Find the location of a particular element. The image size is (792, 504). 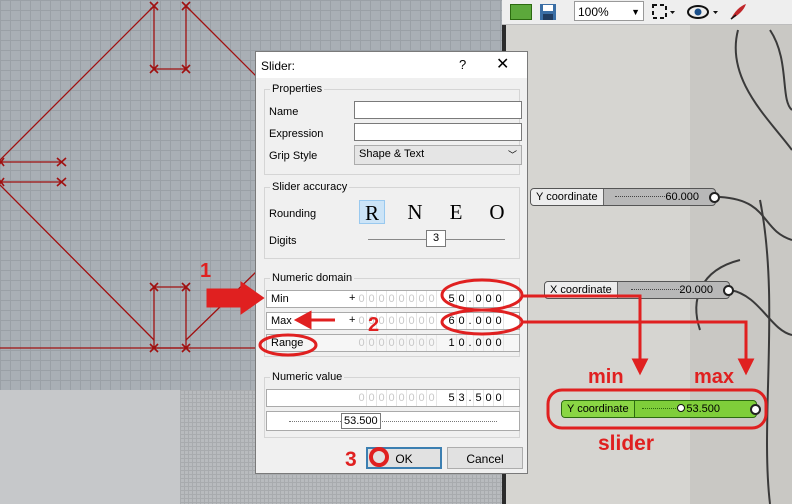

expression-field is located at coordinates (438, 132).